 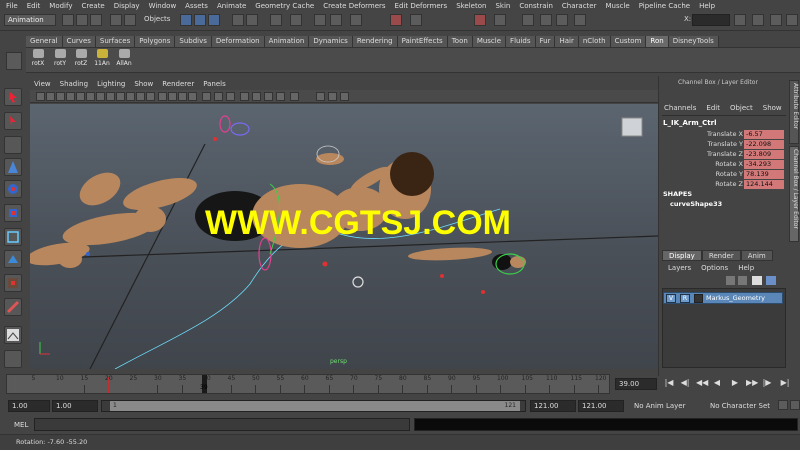 What do you see at coordinates (356, 20) in the screenshot?
I see `render-settings-icon` at bounding box center [356, 20].